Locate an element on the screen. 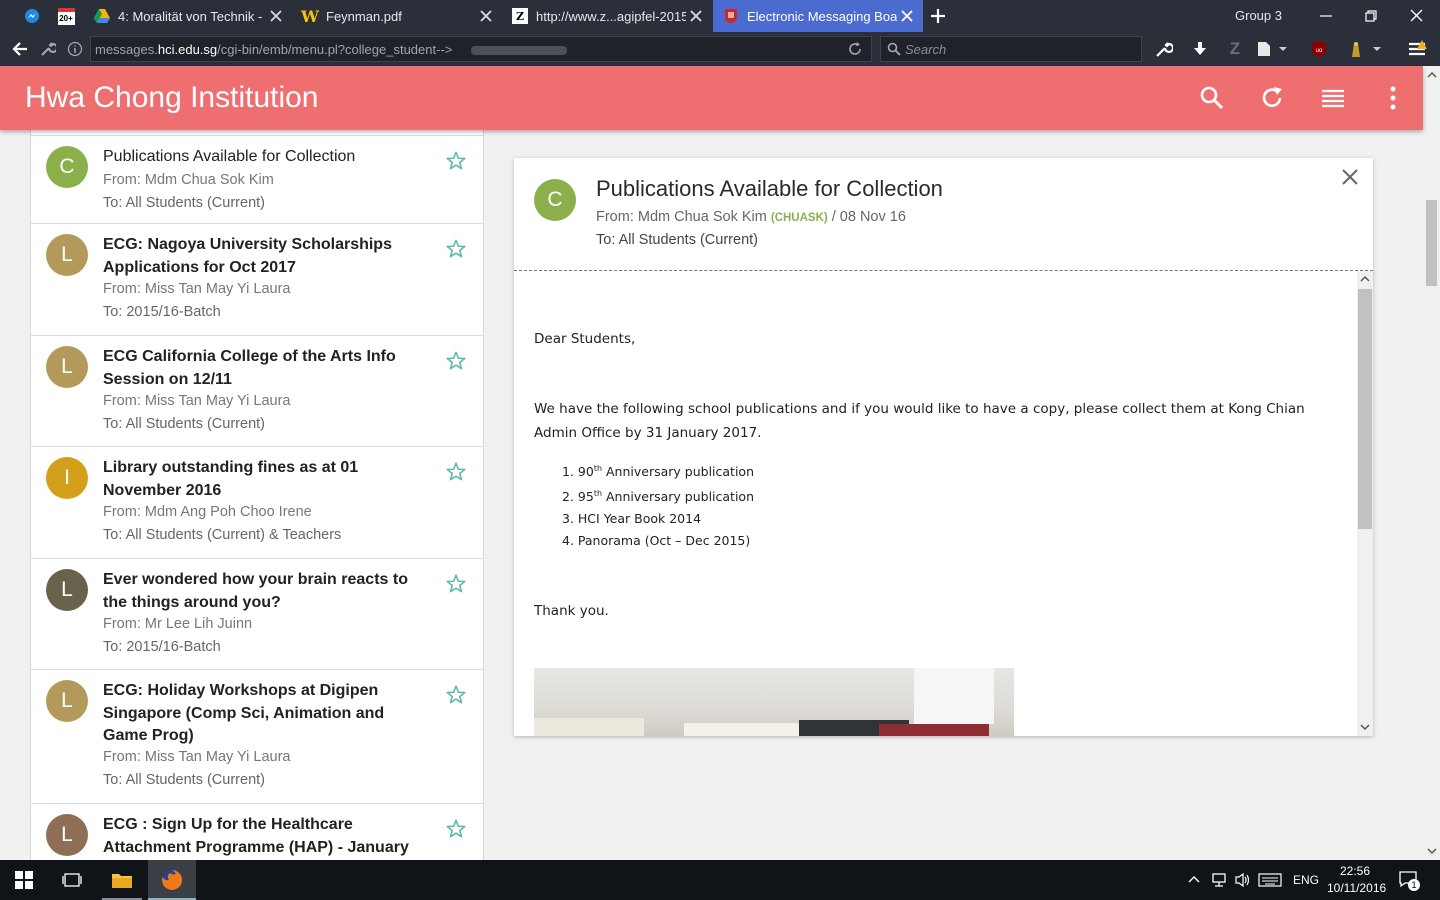  detail-to: To: All Students (Current) is located at coordinates (677, 240).